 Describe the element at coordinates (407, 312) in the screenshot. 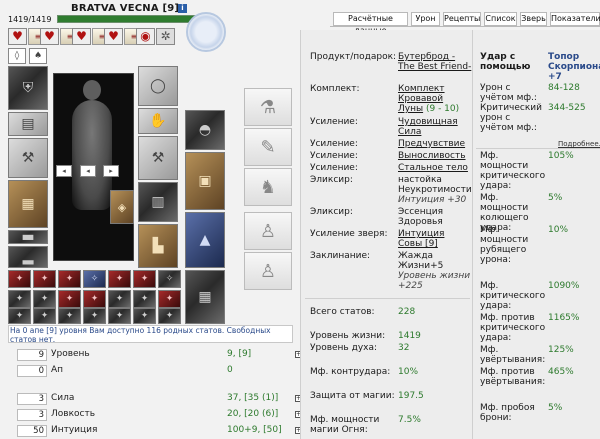

I see `total-stats-value: 228` at that location.